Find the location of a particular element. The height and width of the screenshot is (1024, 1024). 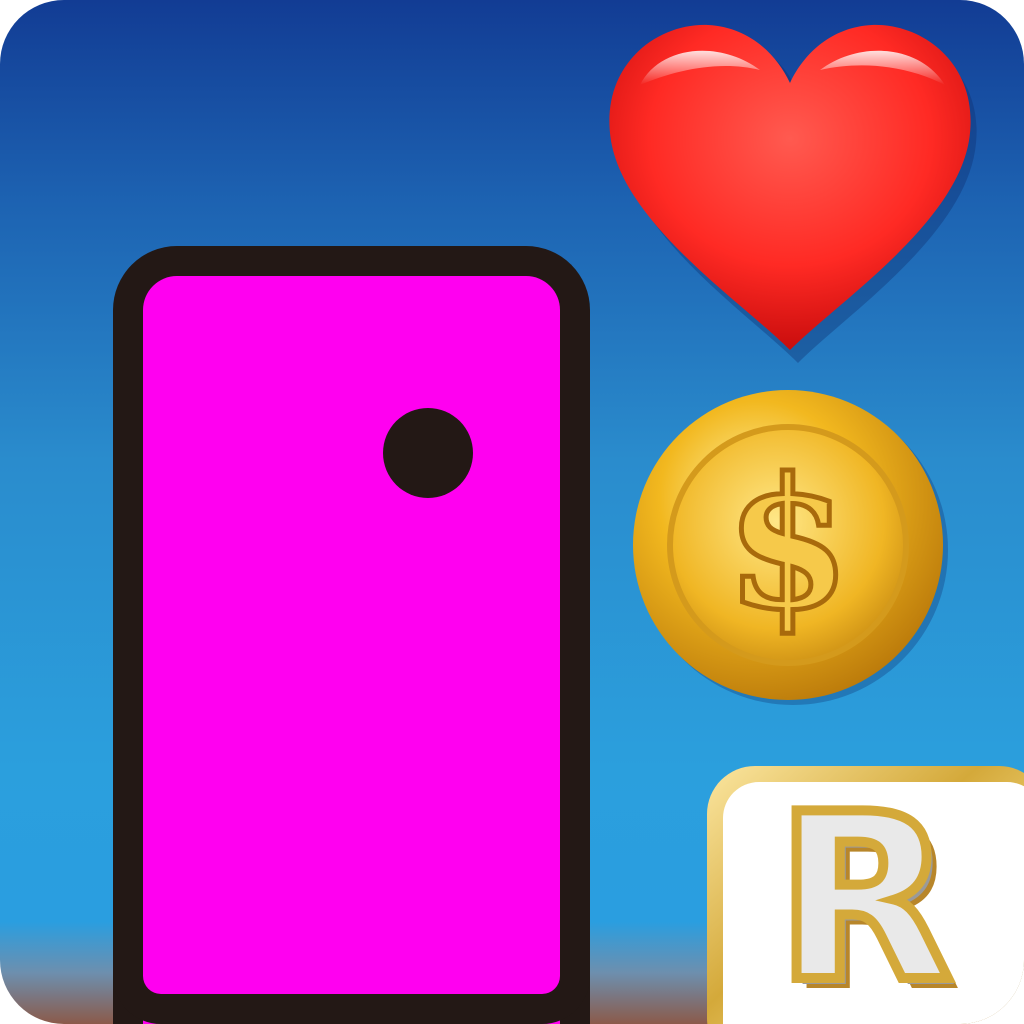

card-dot is located at coordinates (428, 453).